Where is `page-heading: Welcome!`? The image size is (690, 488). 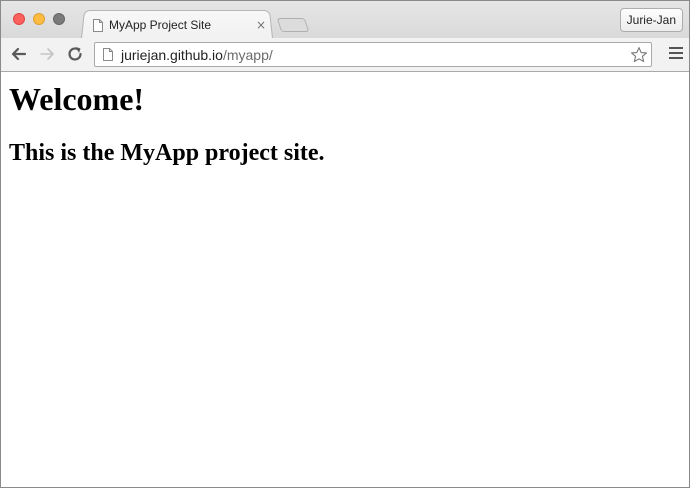 page-heading: Welcome! is located at coordinates (77, 99).